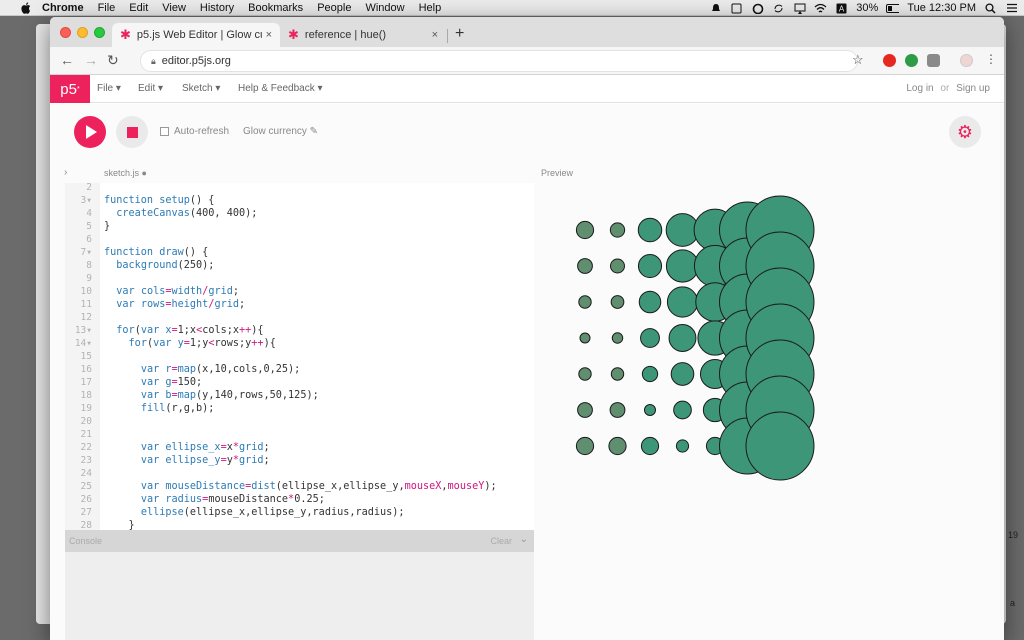  What do you see at coordinates (275, 8) in the screenshot?
I see `menu-bookmarks: Bookmarks` at bounding box center [275, 8].